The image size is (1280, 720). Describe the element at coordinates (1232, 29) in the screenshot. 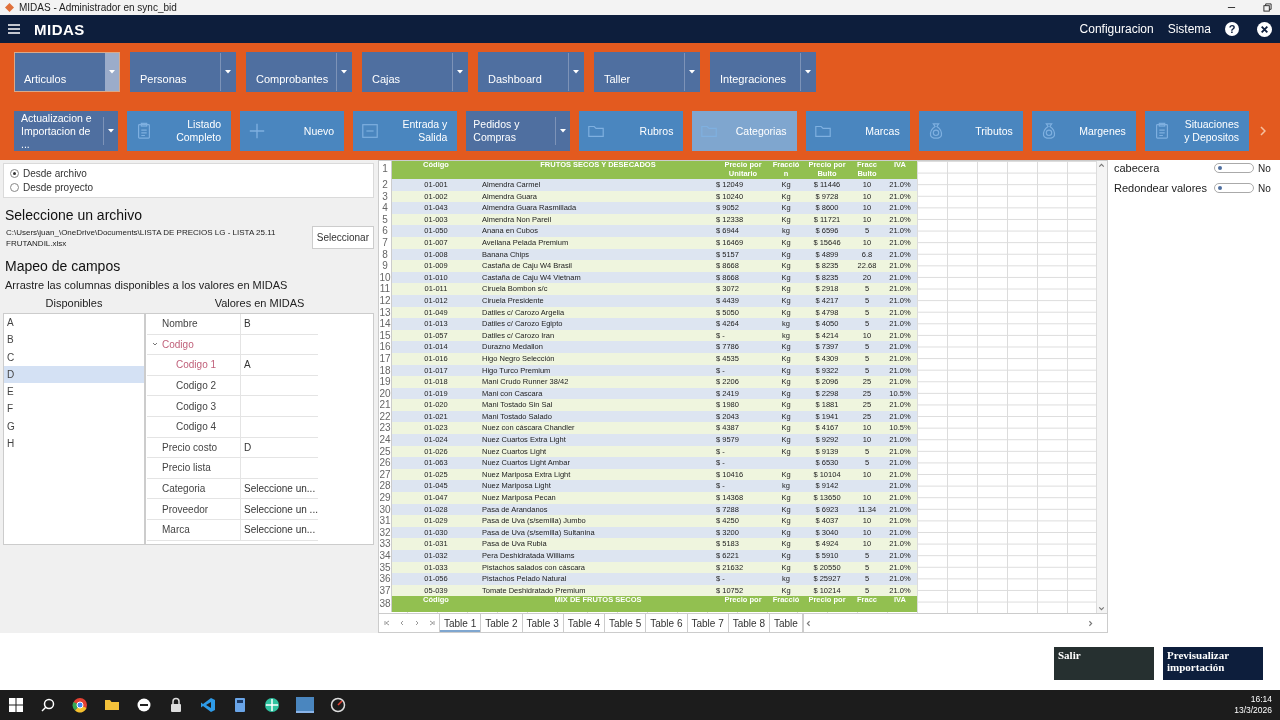

I see `help-button: ?` at that location.